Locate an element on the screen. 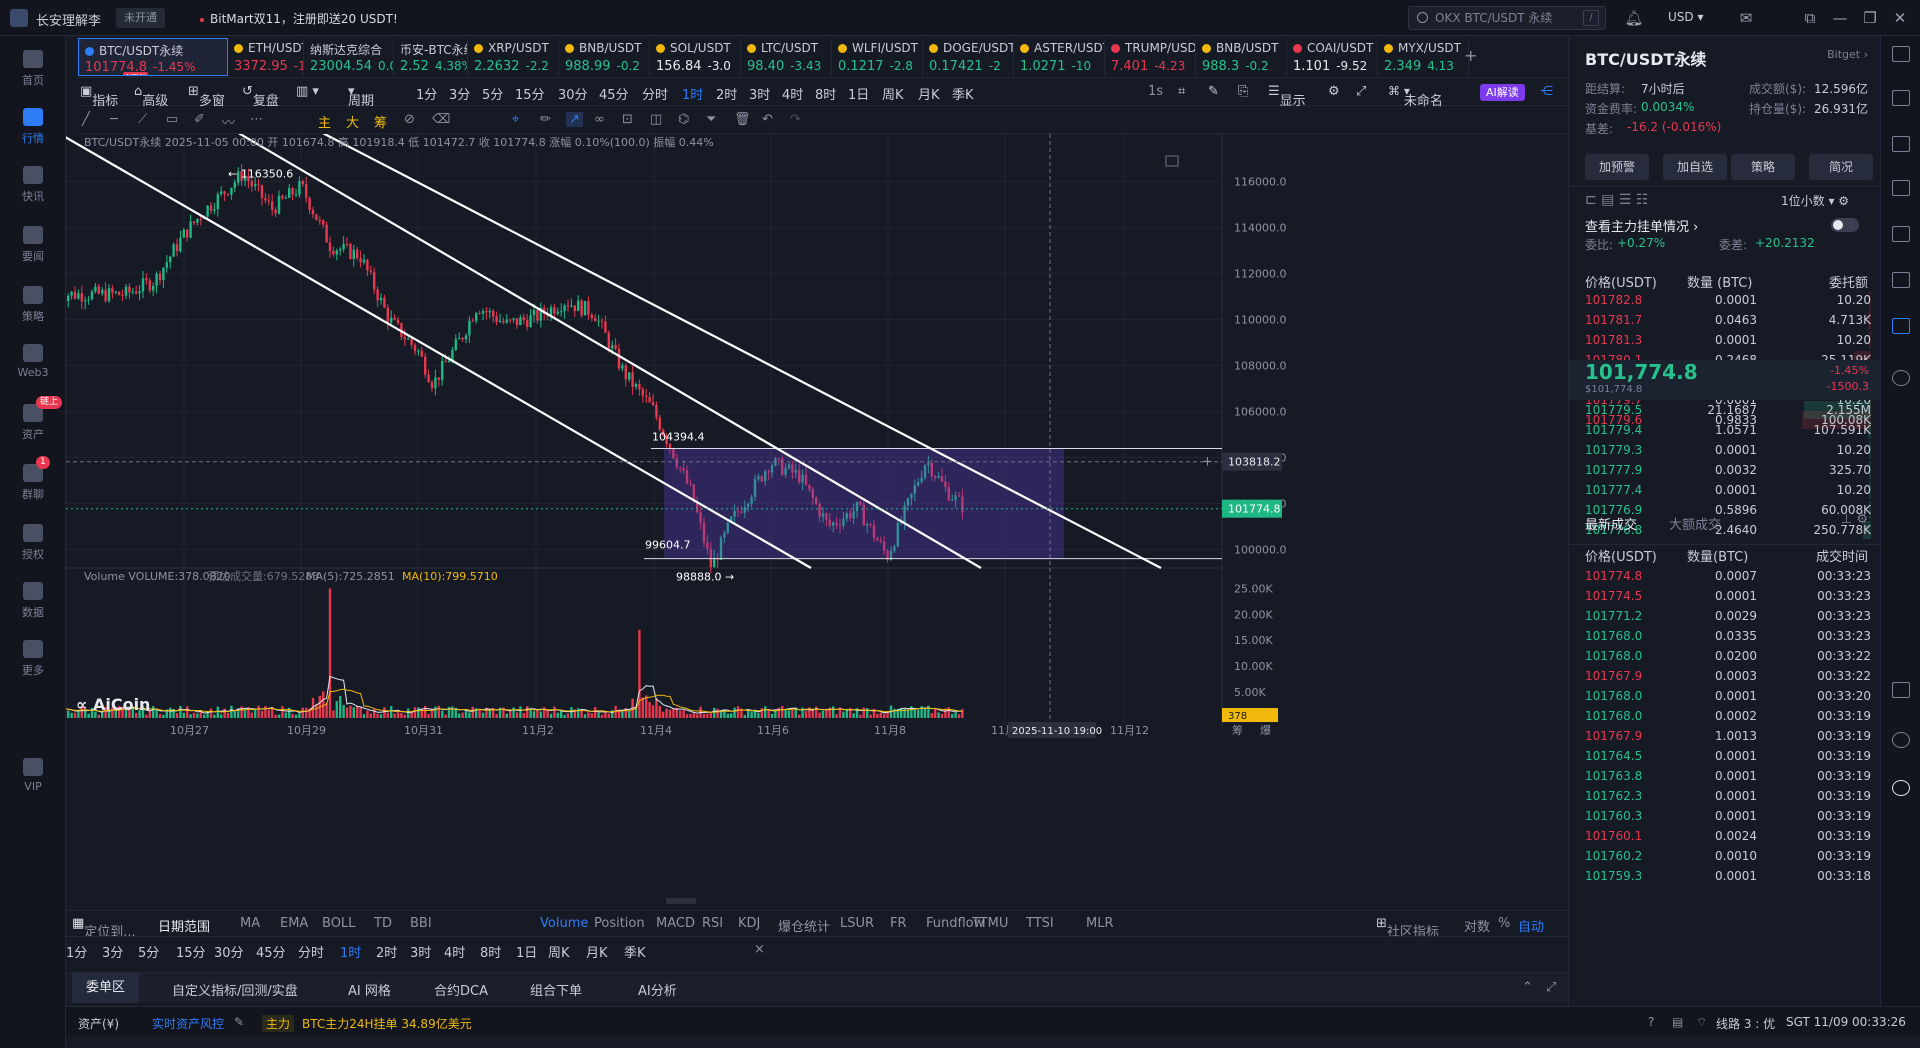 The image size is (1920, 1048). expand-icon: ⤢ is located at coordinates (1551, 987).